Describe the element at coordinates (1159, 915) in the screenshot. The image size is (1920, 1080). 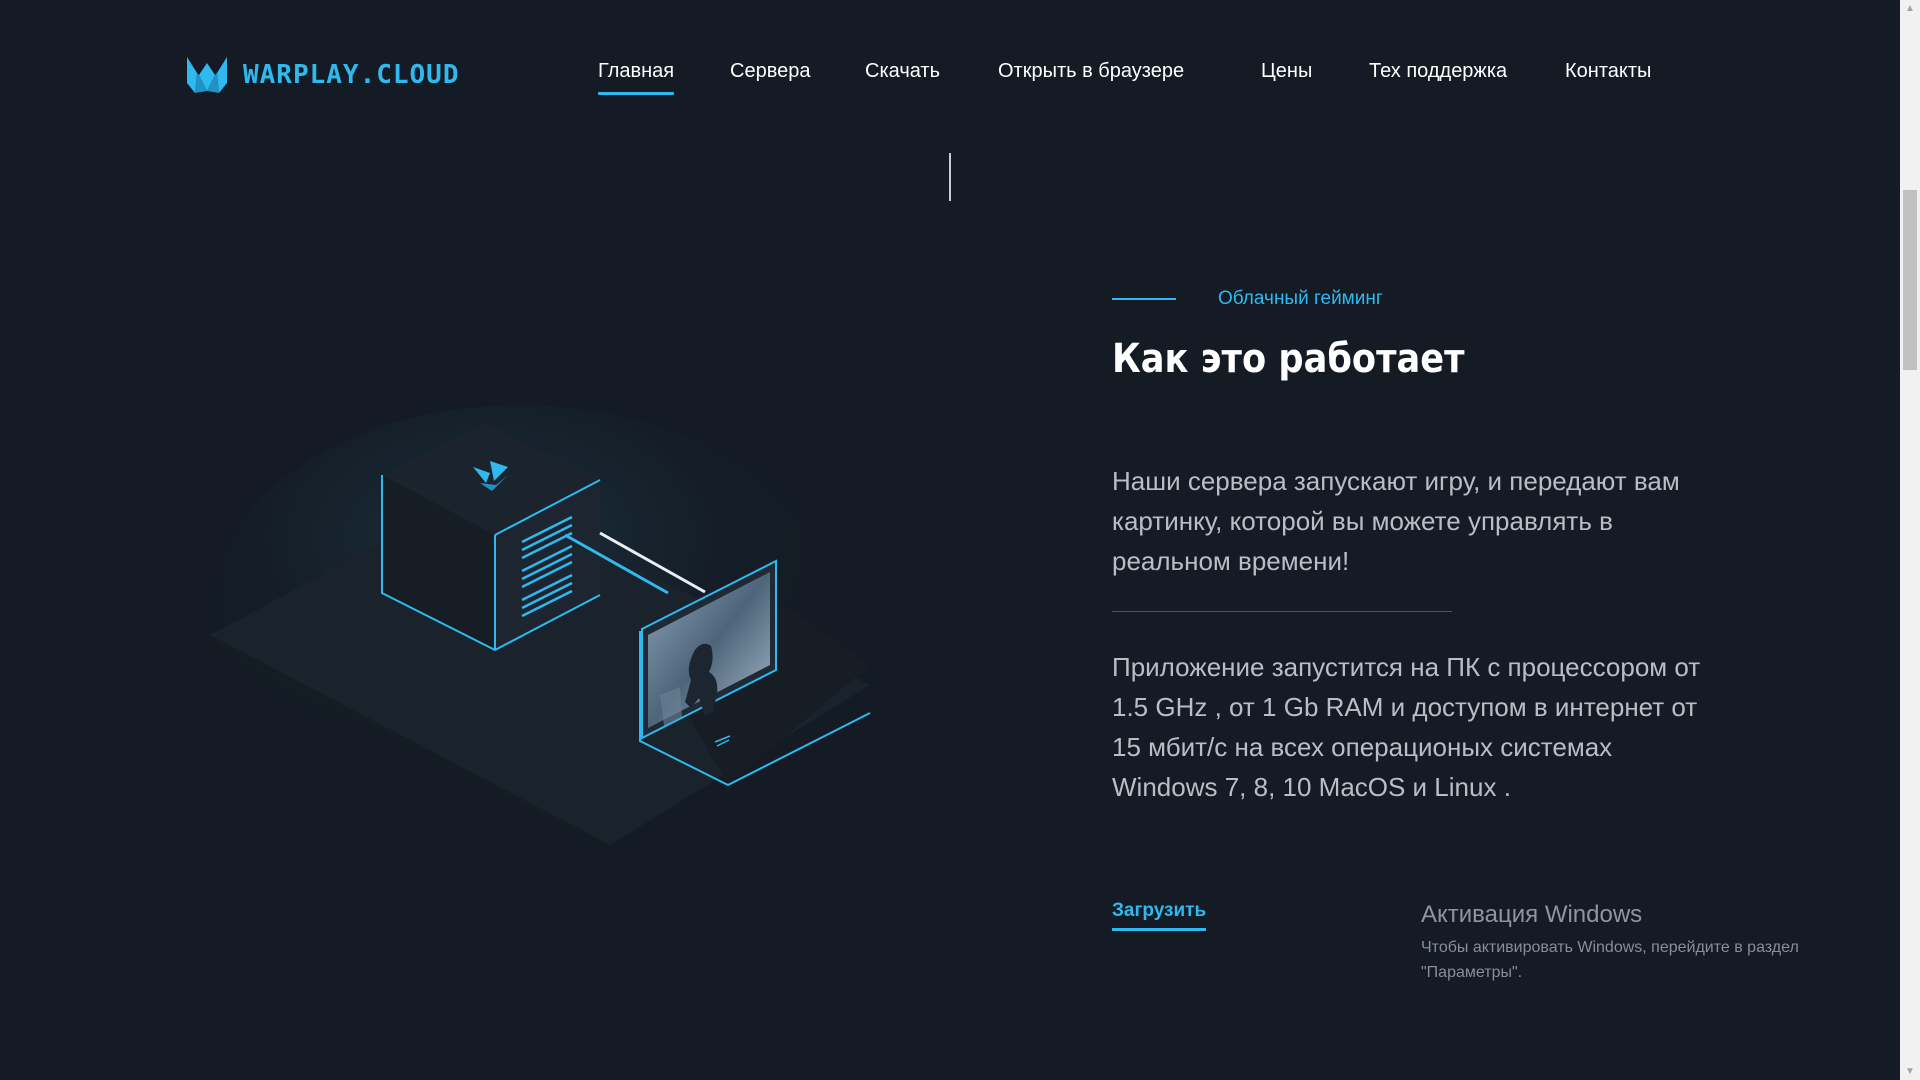
I see `download-link: Загрузить` at that location.